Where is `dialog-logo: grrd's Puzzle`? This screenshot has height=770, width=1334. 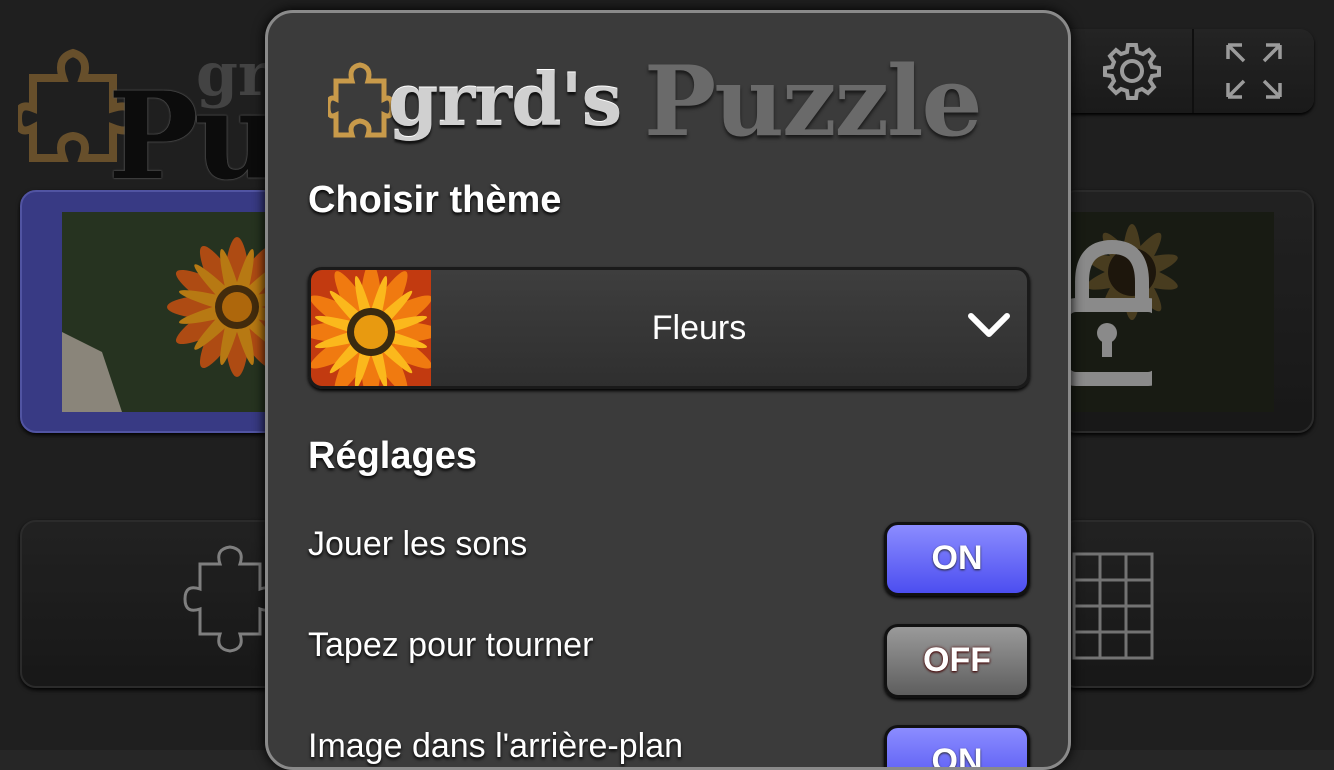
dialog-logo: grrd's Puzzle is located at coordinates (678, 101).